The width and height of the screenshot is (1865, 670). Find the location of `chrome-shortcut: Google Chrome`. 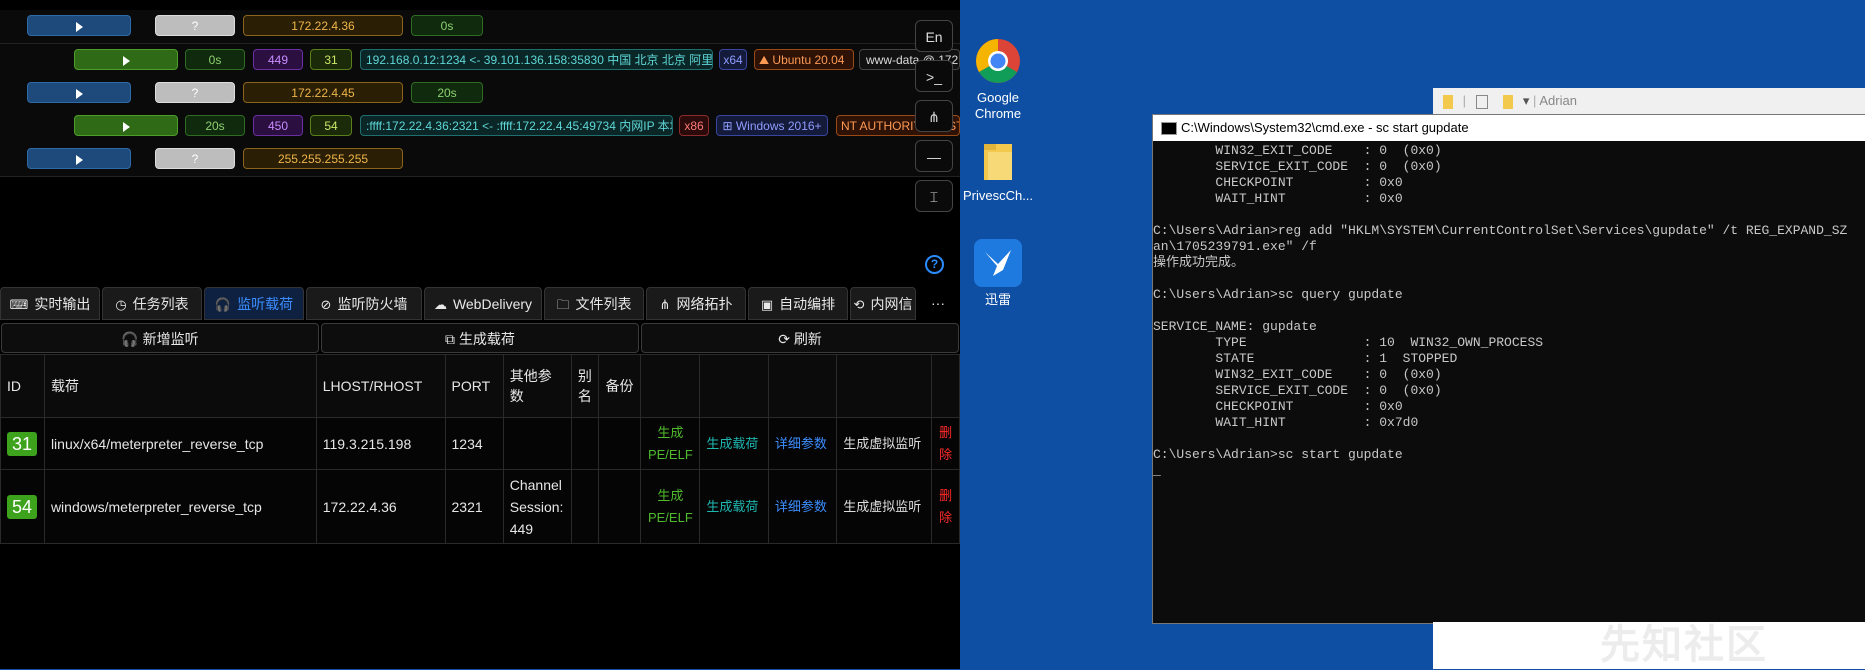

chrome-shortcut: Google Chrome is located at coordinates (998, 79).